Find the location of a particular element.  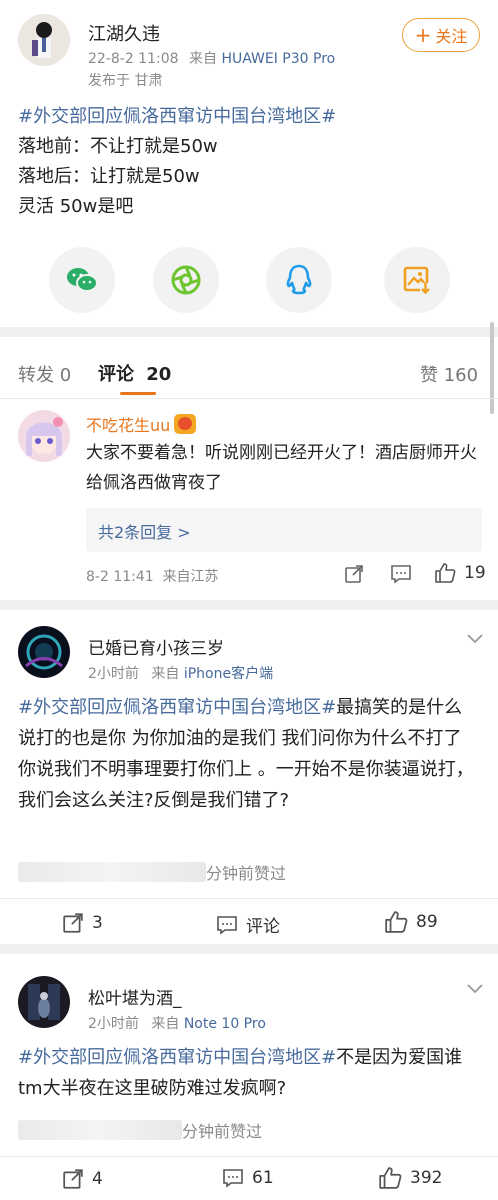

like-count: 392 is located at coordinates (426, 1178).